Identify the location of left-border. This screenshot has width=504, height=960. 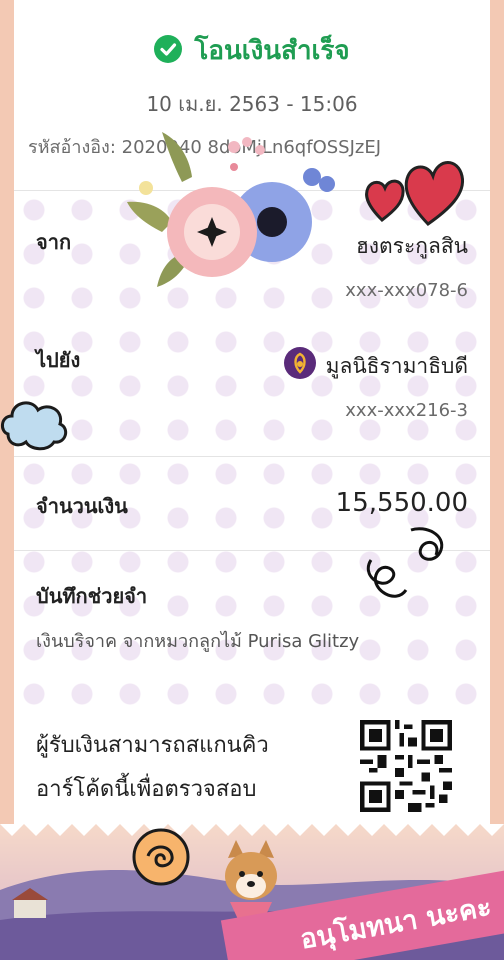
(7, 480).